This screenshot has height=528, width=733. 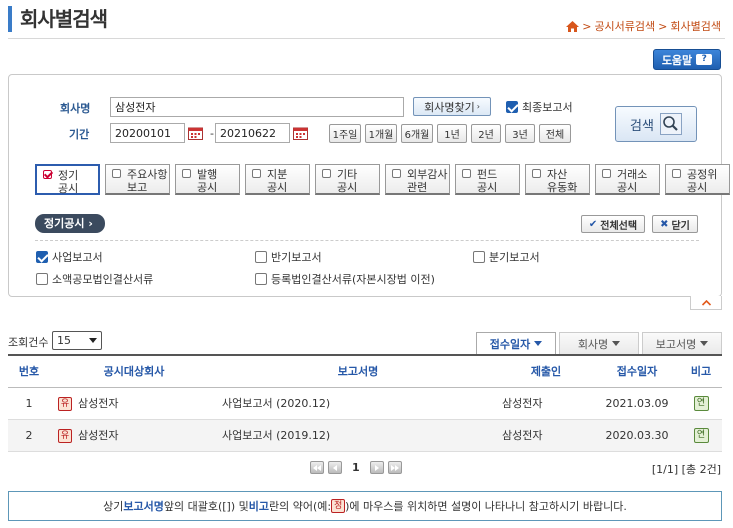 I want to click on count-select: 15, so click(x=77, y=340).